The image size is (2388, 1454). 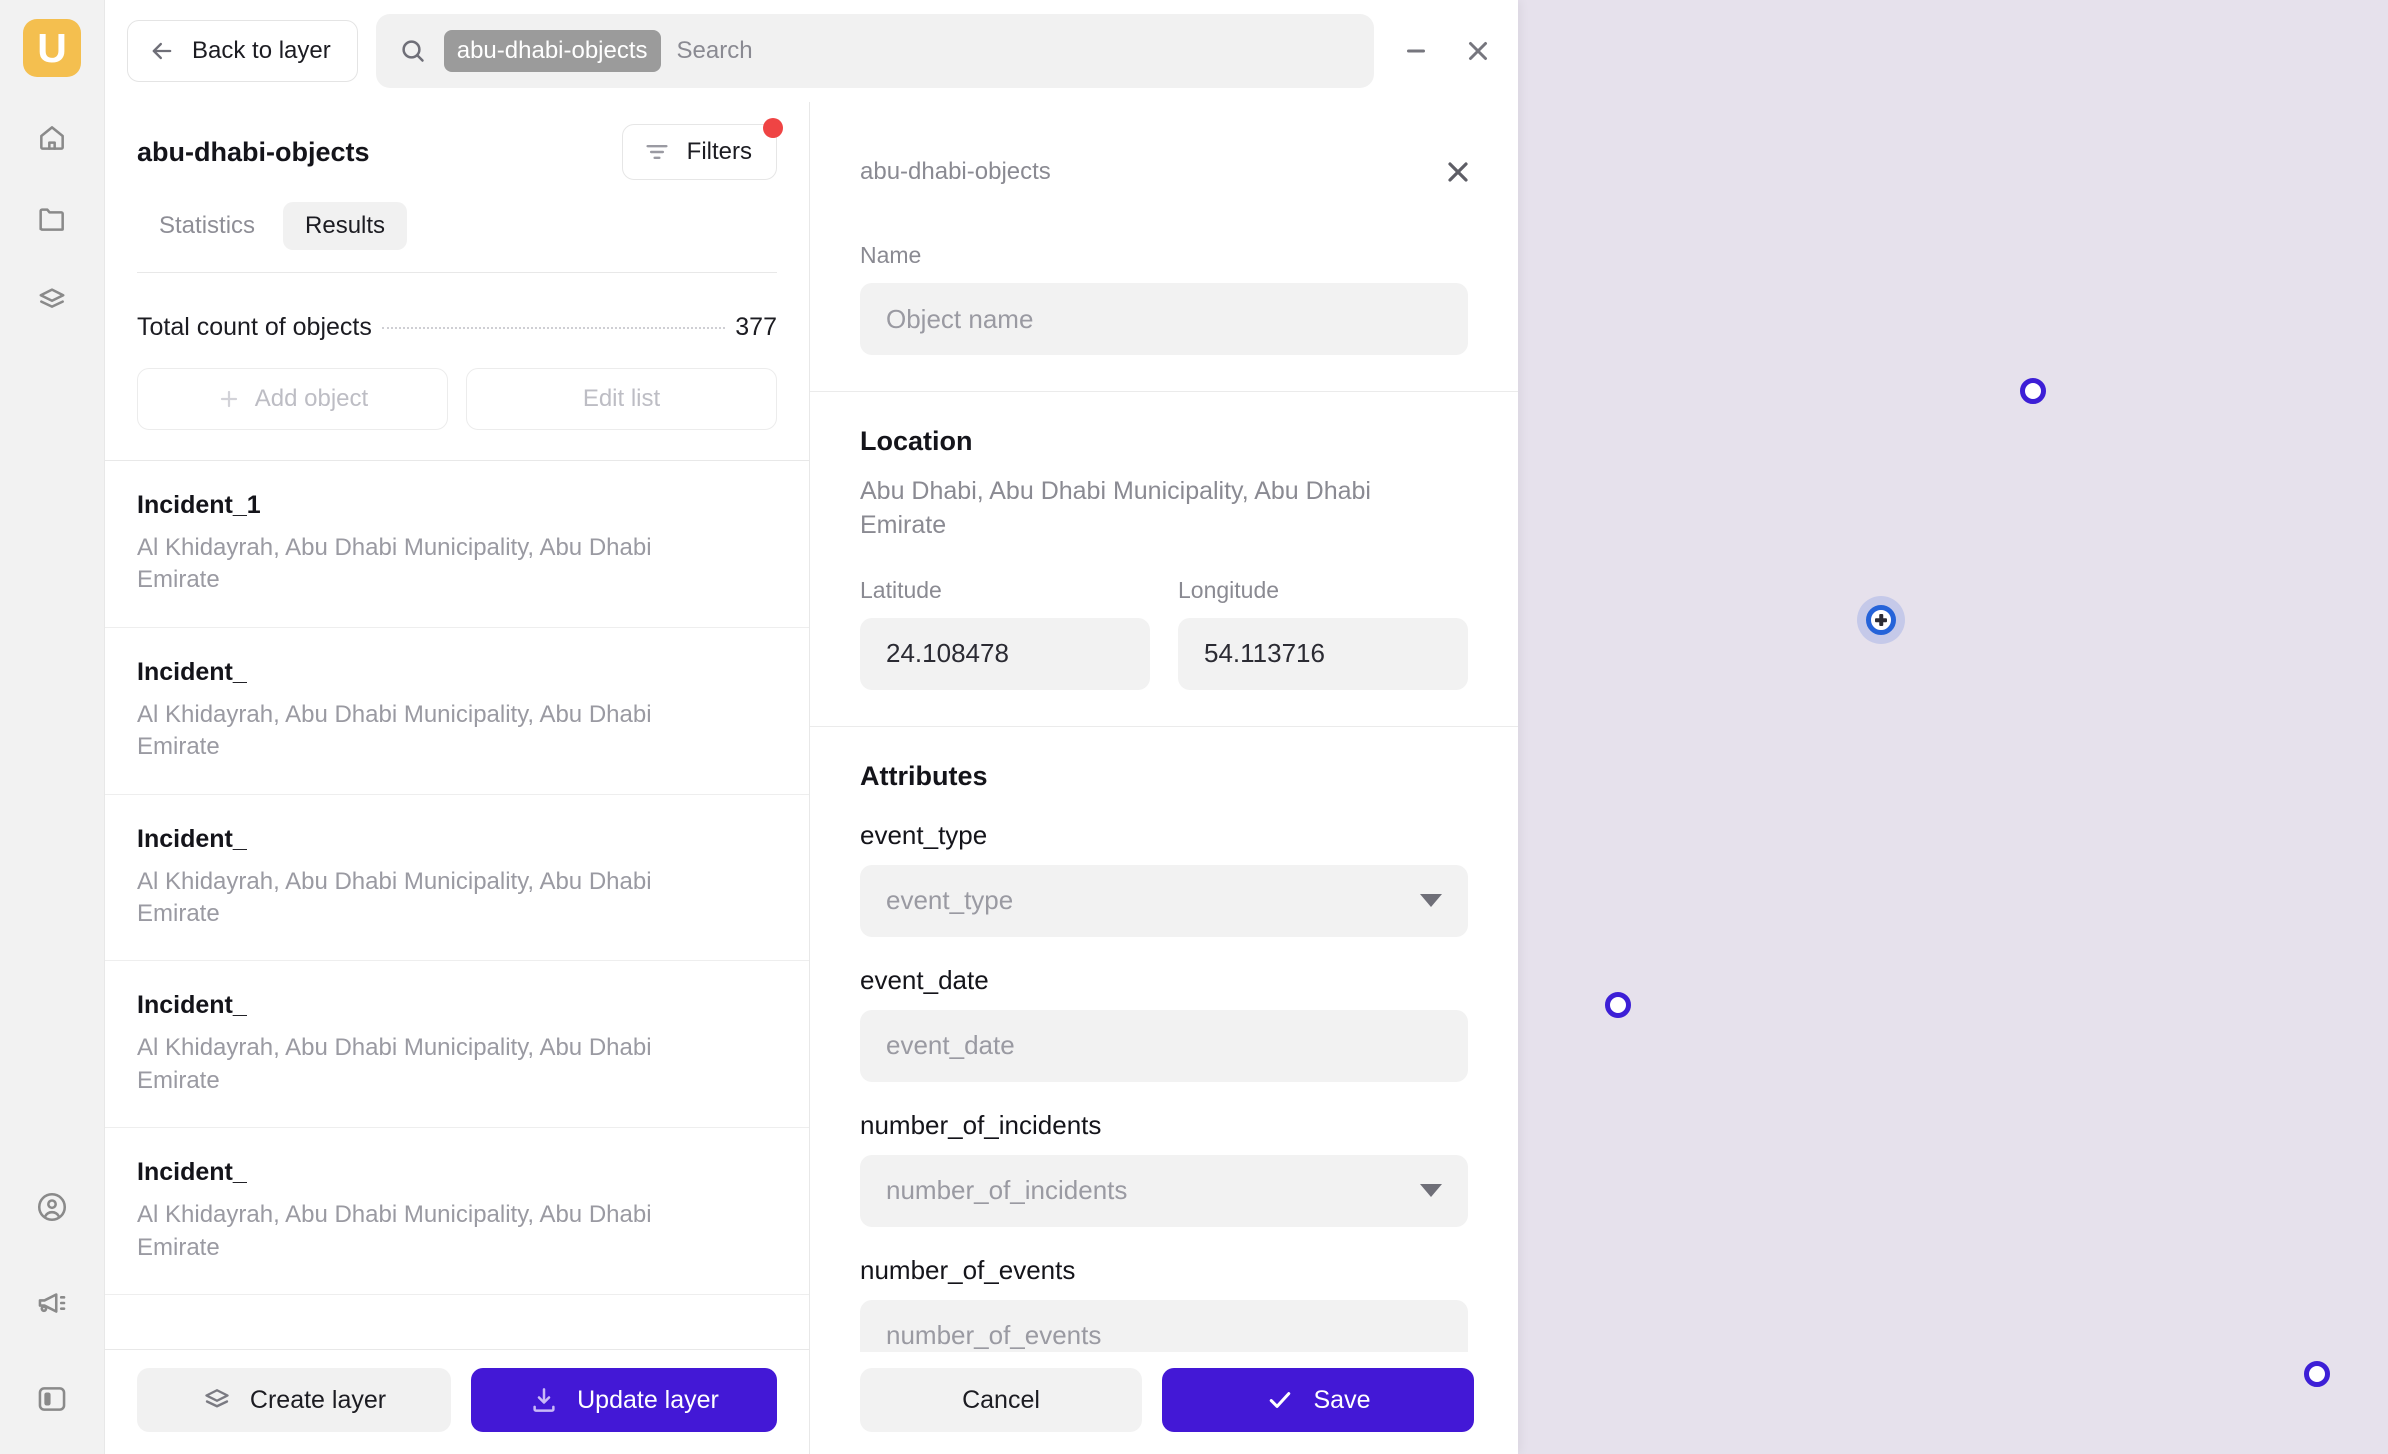 What do you see at coordinates (52, 138) in the screenshot?
I see `home-icon` at bounding box center [52, 138].